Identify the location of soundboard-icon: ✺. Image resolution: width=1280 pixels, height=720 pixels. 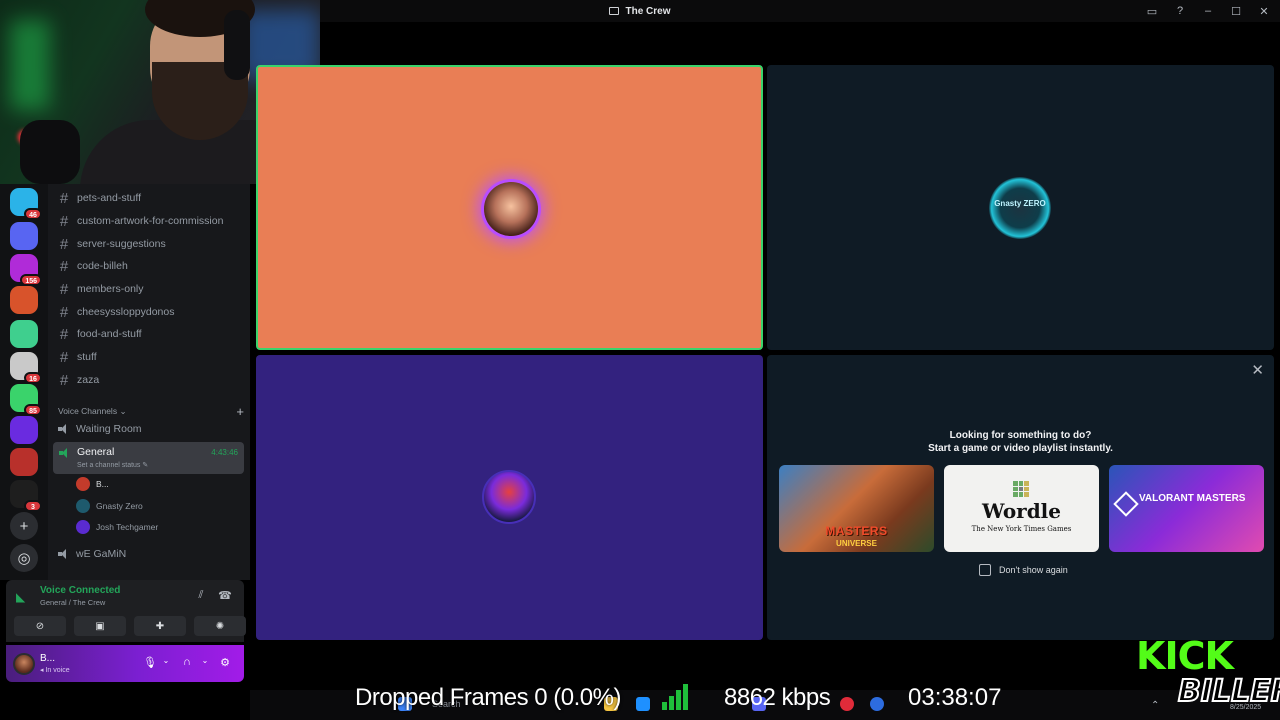
(220, 626).